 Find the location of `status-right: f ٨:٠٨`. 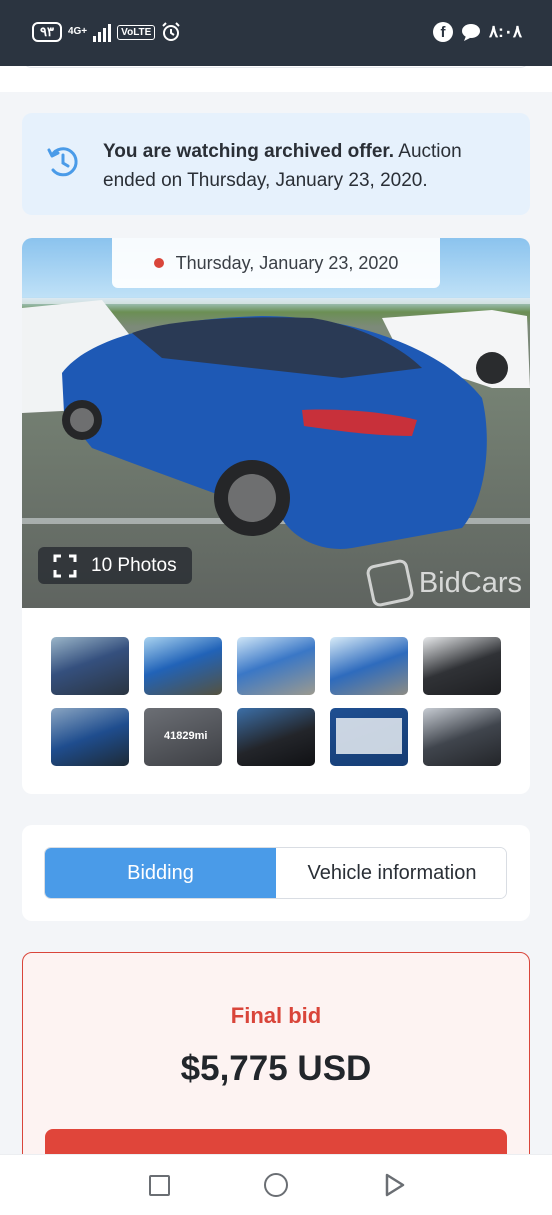

status-right: f ٨:٠٨ is located at coordinates (477, 32).